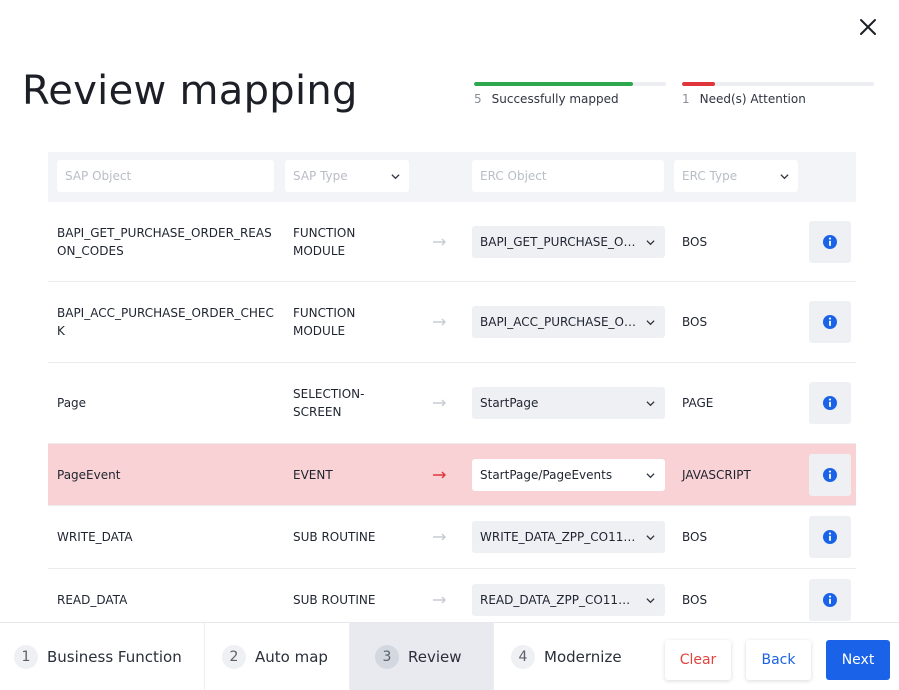 This screenshot has height=690, width=899. Describe the element at coordinates (752, 99) in the screenshot. I see `stat-attention-label: Need(s) Attention` at that location.